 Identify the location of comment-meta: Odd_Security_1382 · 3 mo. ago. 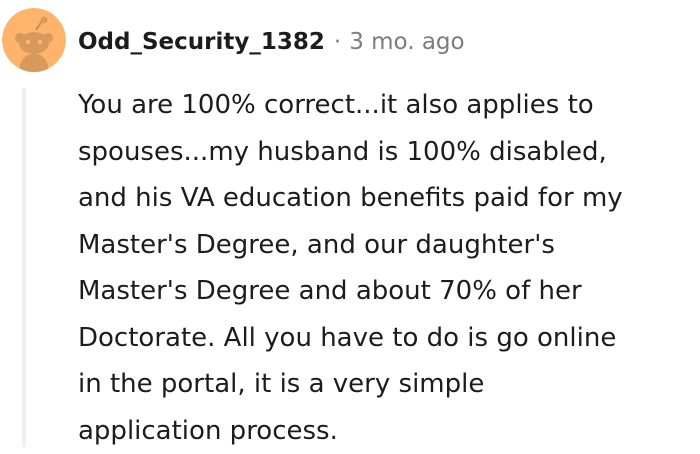
(271, 42).